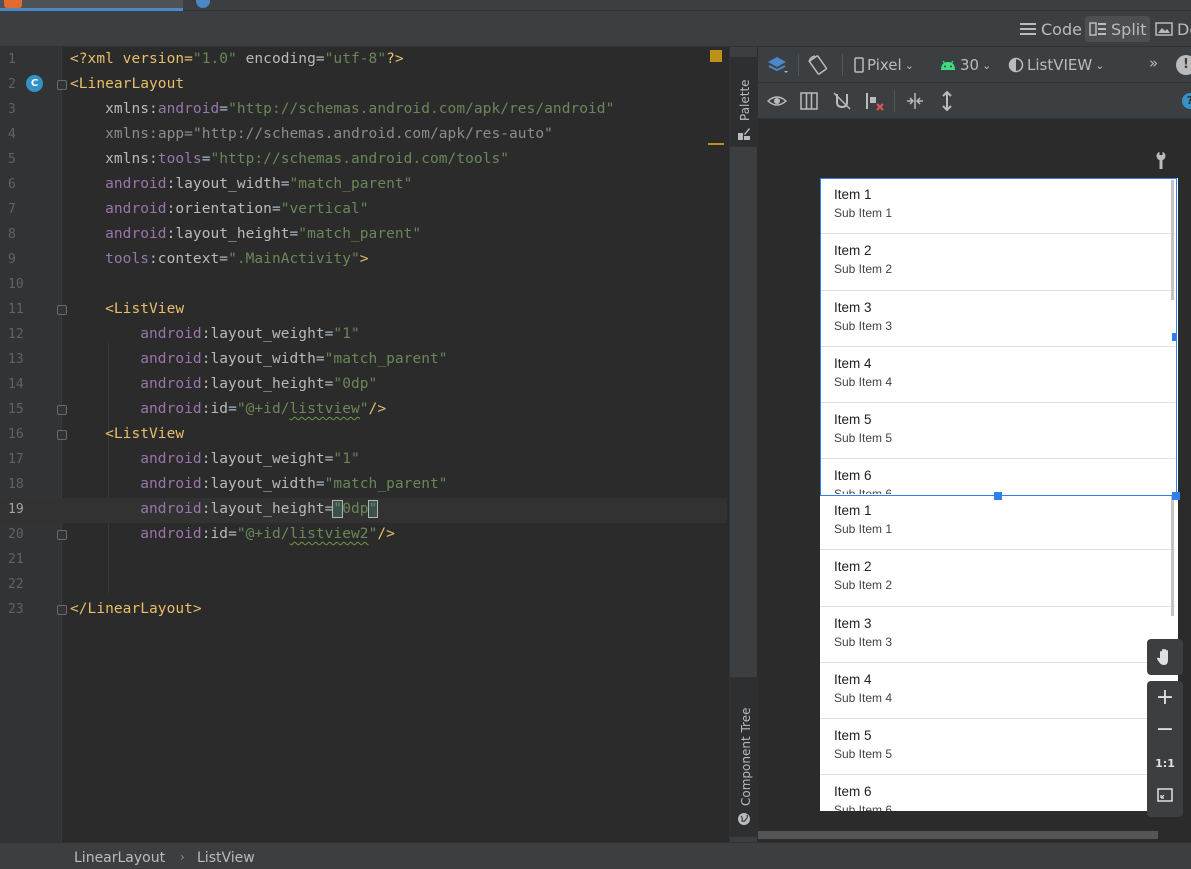  Describe the element at coordinates (1161, 160) in the screenshot. I see `wrench-icon` at that location.